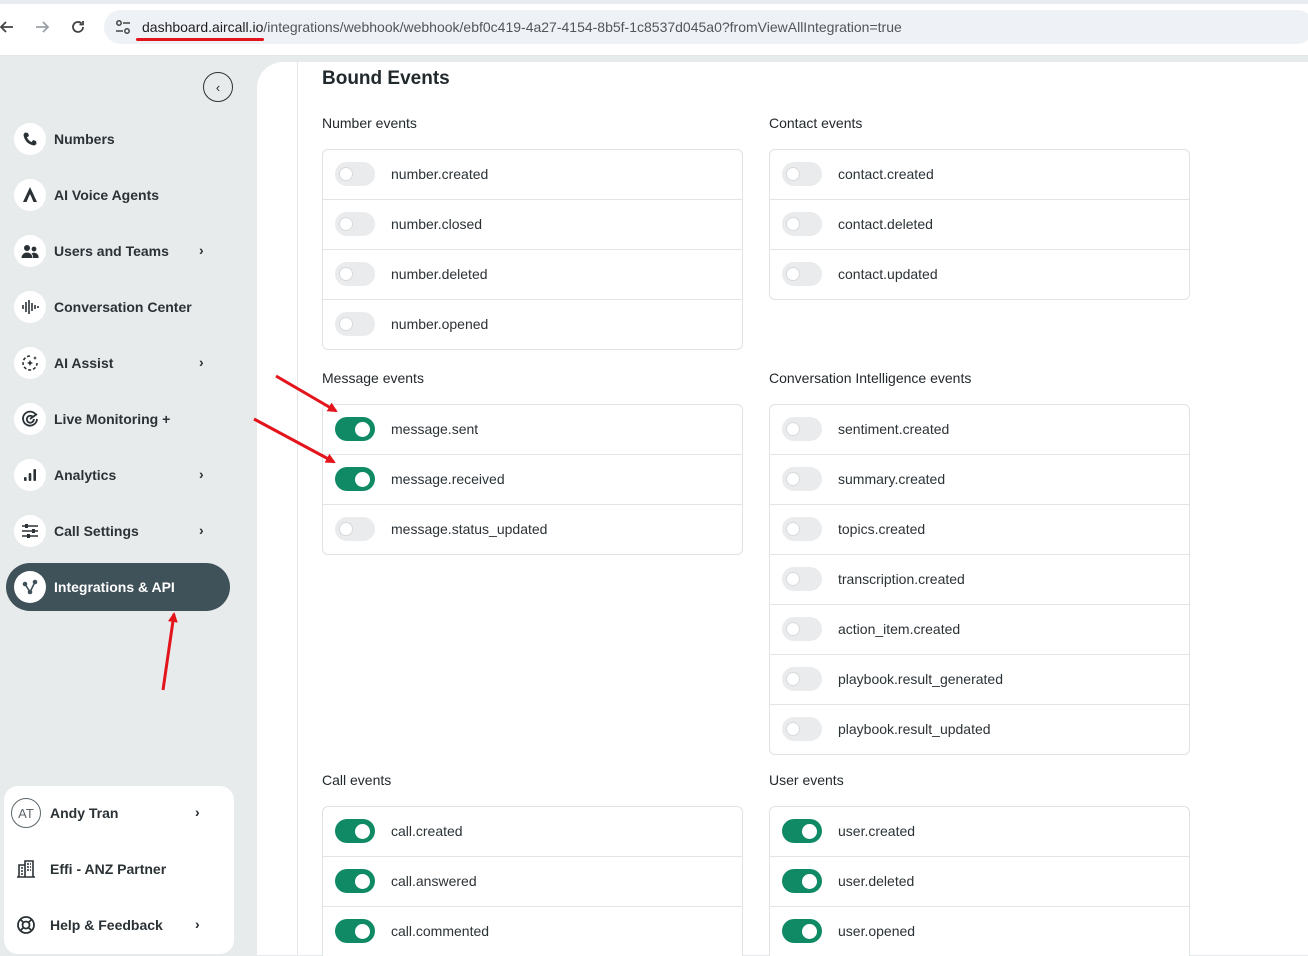 The width and height of the screenshot is (1308, 956). Describe the element at coordinates (979, 480) in the screenshot. I see `event-row: summary.created` at that location.